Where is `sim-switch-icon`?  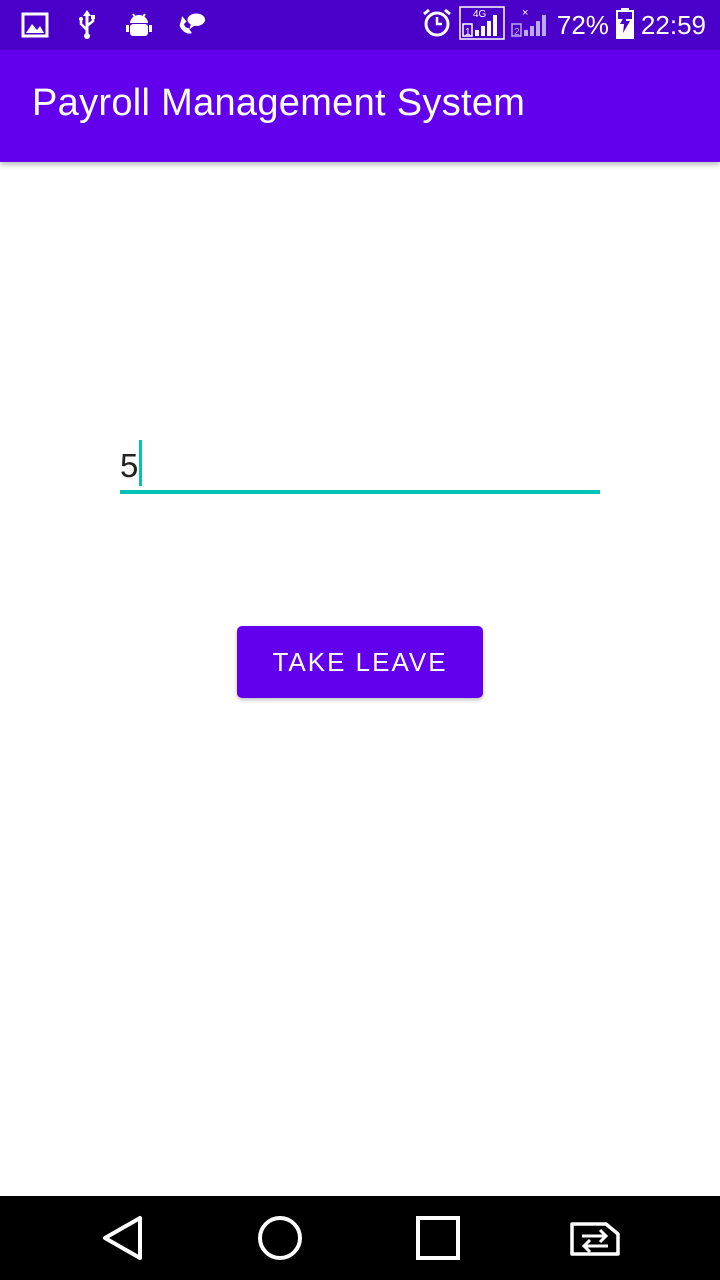
sim-switch-icon is located at coordinates (596, 1238).